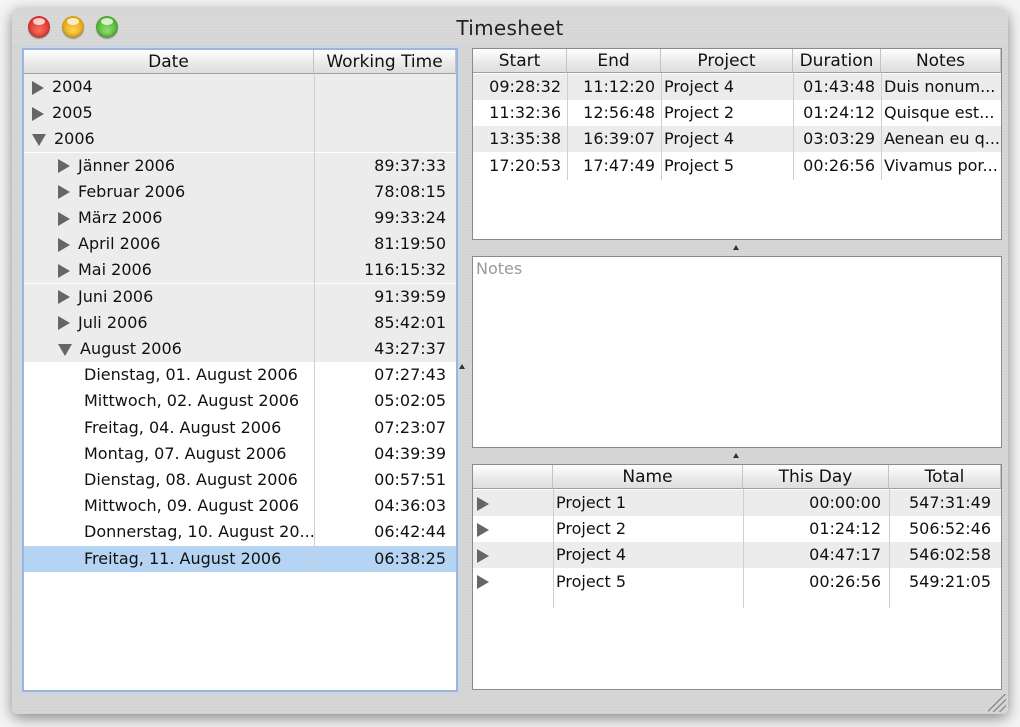 The height and width of the screenshot is (727, 1020). What do you see at coordinates (949, 529) in the screenshot?
I see `total-cell: 506:52:46` at bounding box center [949, 529].